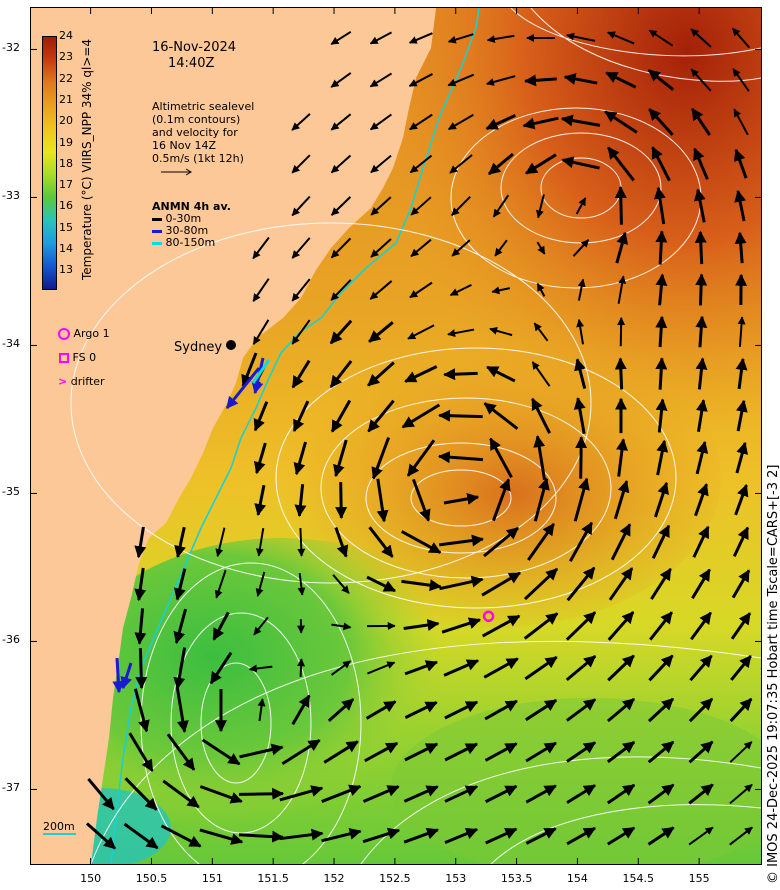 This screenshot has height=890, width=780. I want to click on colorbar-tick: 17, so click(66, 185).